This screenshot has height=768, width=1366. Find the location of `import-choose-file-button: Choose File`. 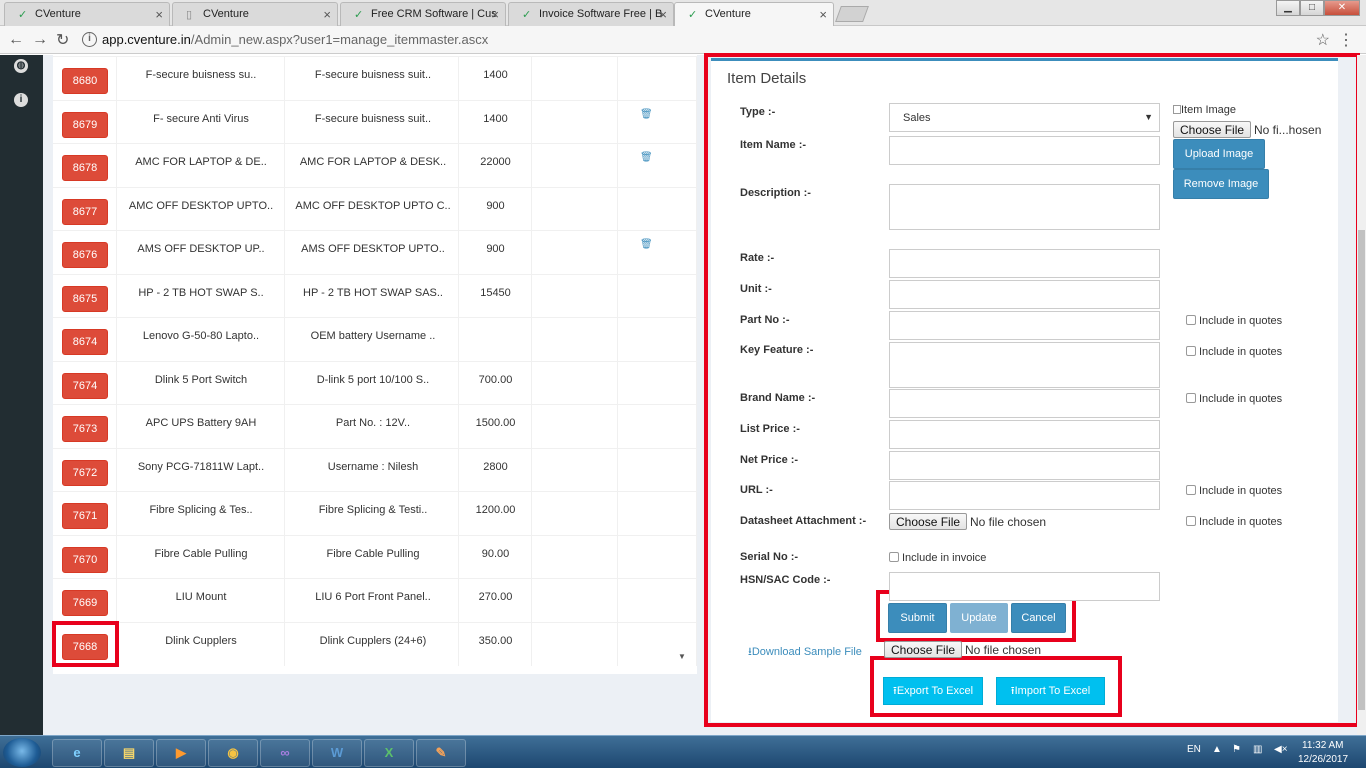

import-choose-file-button: Choose File is located at coordinates (923, 649).